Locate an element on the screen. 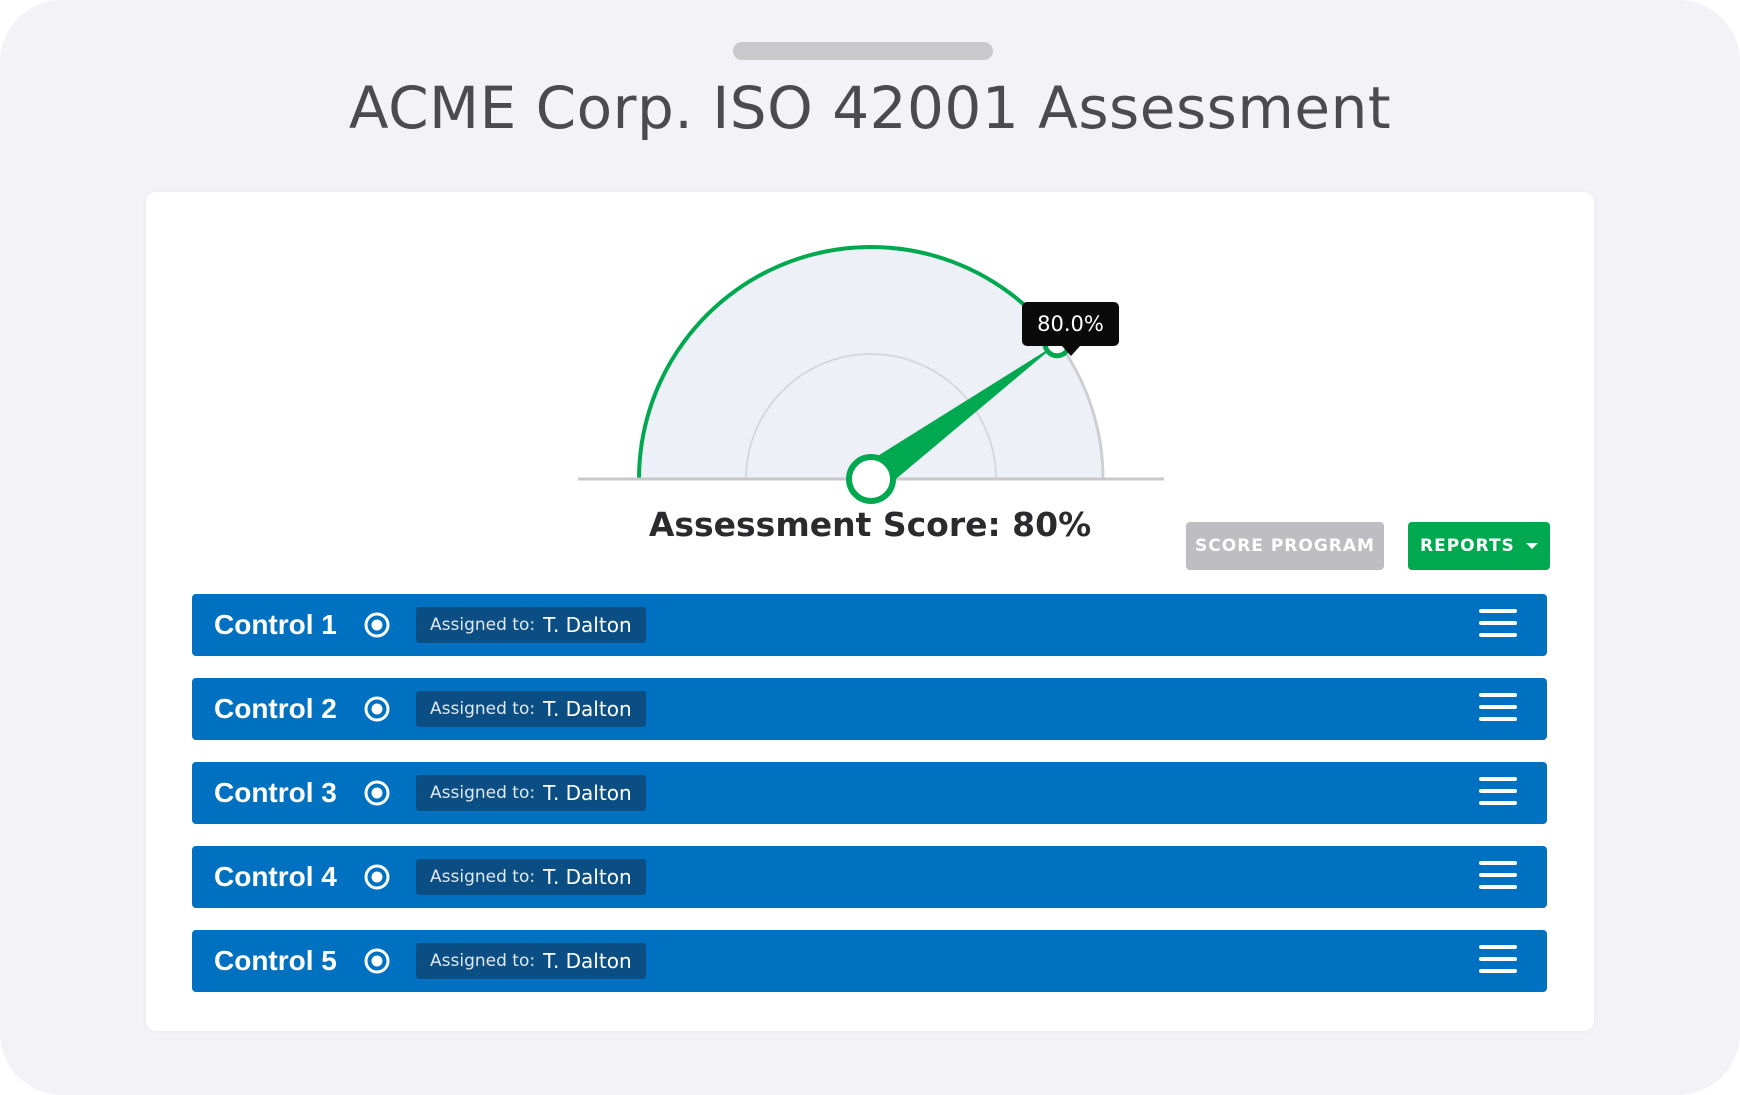  gauge-tooltip: 80.0% is located at coordinates (1070, 329).